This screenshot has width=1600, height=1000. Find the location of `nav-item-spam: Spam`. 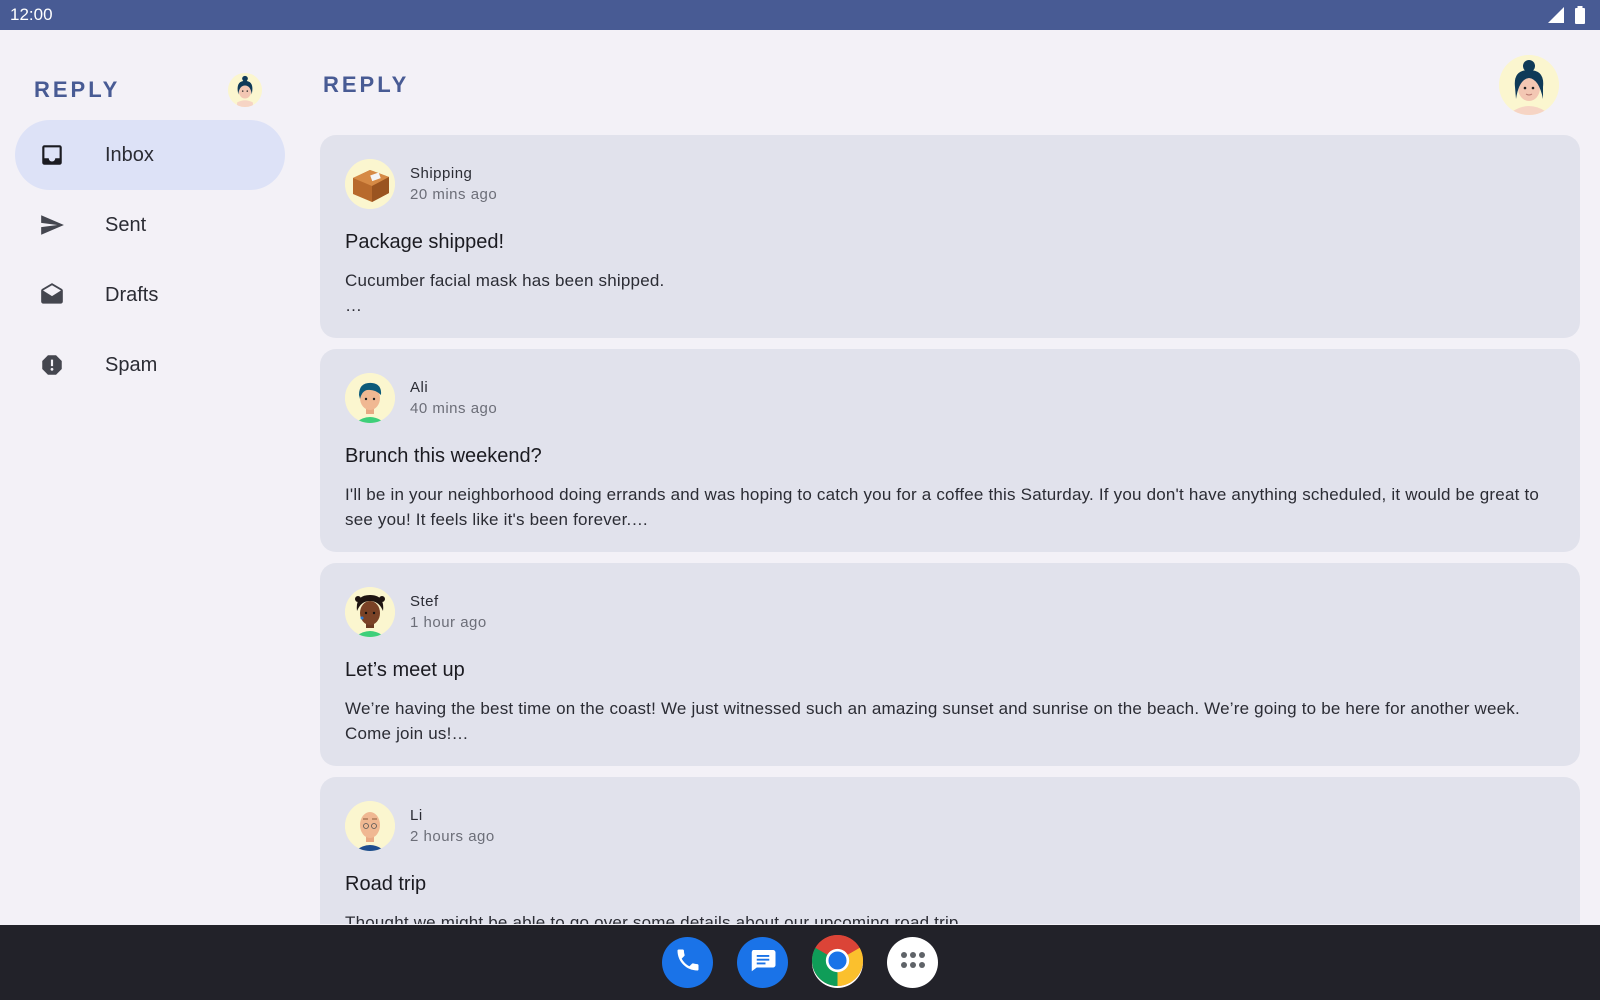

nav-item-spam: Spam is located at coordinates (150, 365).